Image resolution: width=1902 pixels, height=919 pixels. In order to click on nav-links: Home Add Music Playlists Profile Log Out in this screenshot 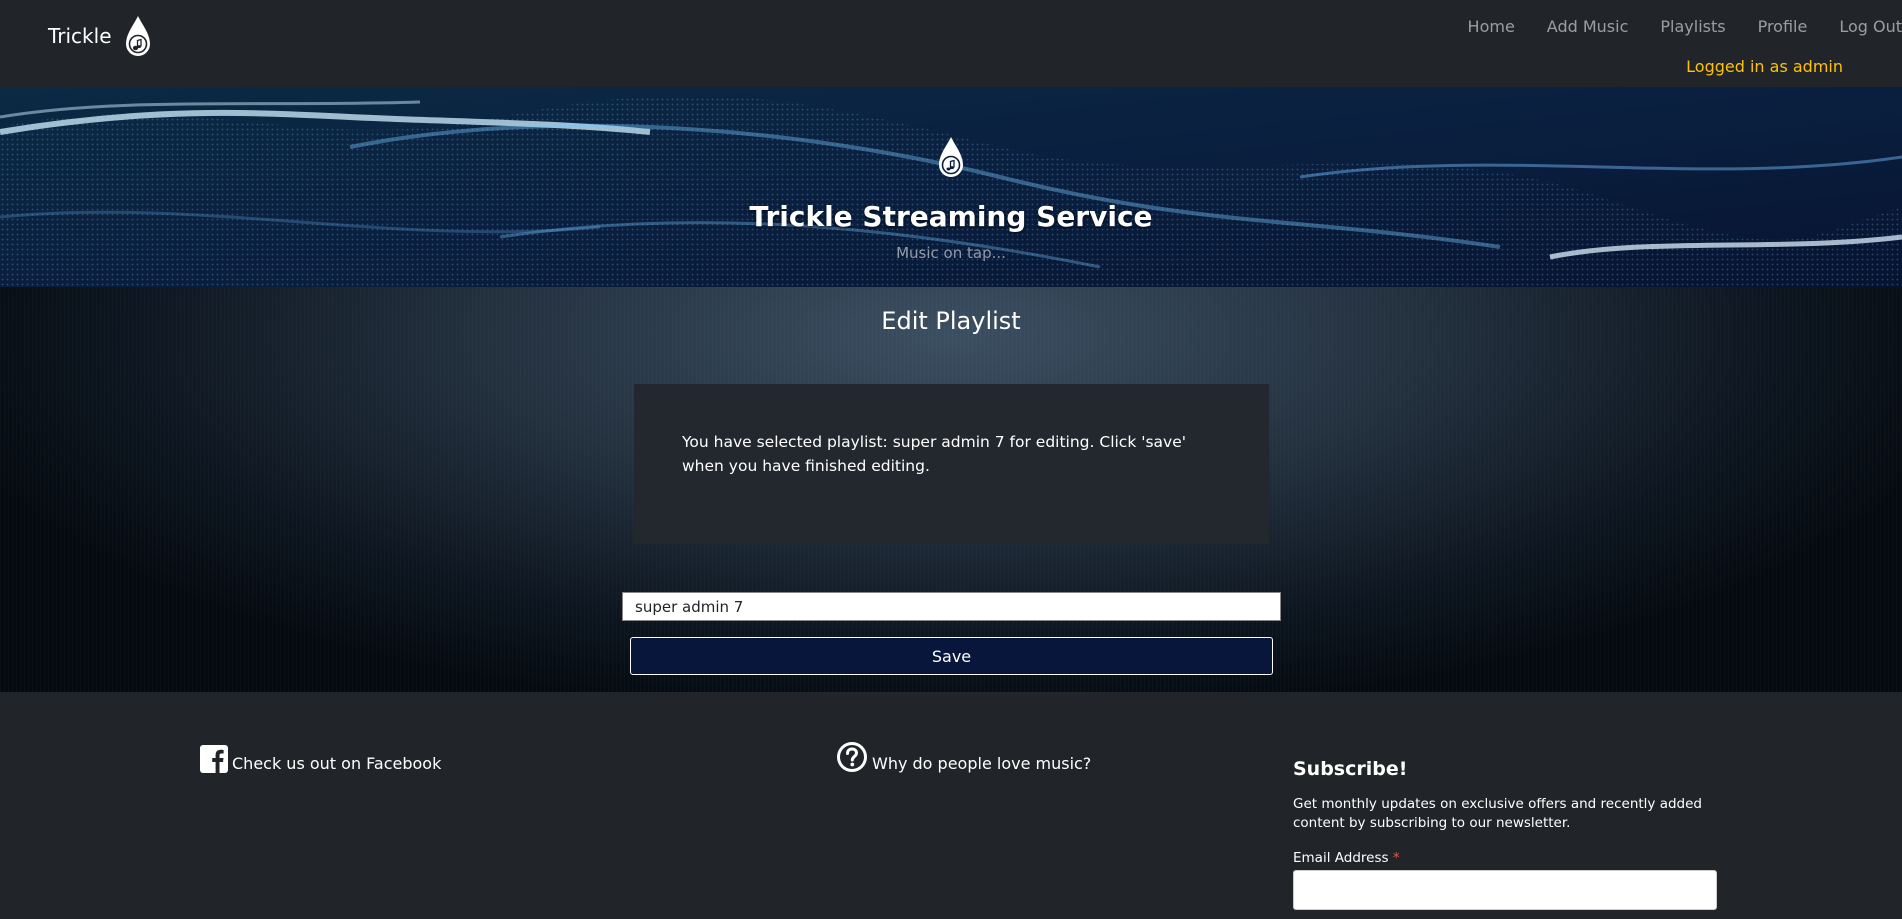, I will do `click(1677, 26)`.